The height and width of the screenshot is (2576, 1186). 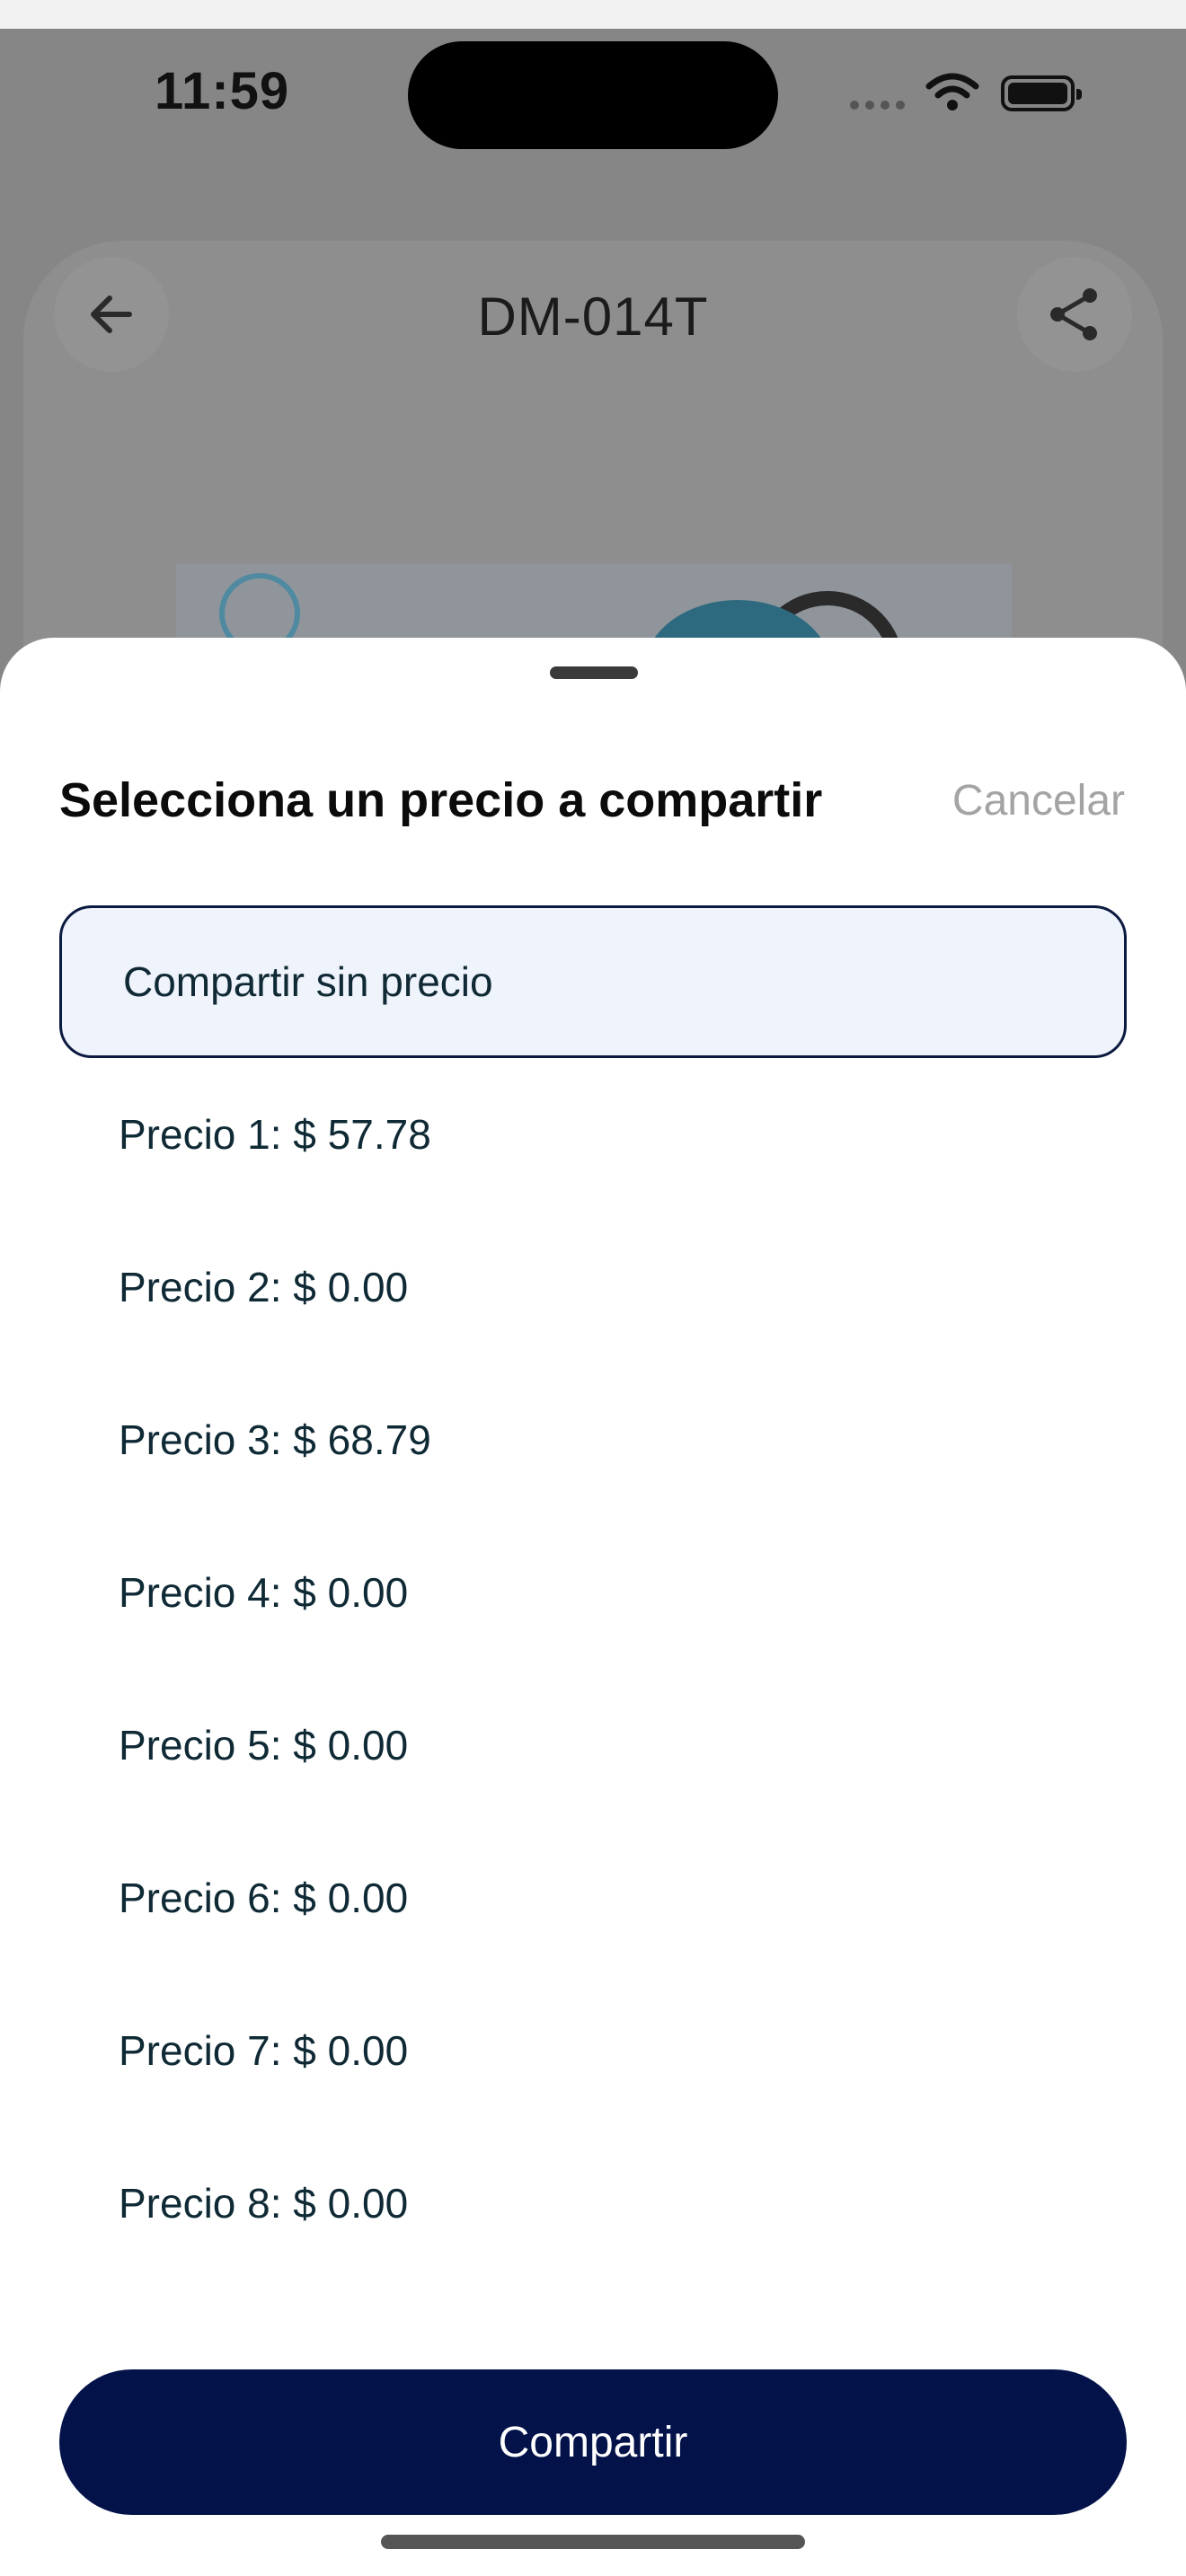 What do you see at coordinates (593, 2203) in the screenshot?
I see `option-price-8: Precio 8: $ 0.00` at bounding box center [593, 2203].